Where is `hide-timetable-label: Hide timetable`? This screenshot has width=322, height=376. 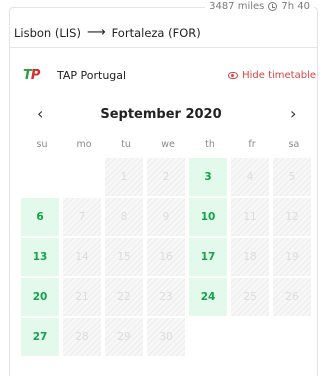
hide-timetable-label: Hide timetable is located at coordinates (279, 75).